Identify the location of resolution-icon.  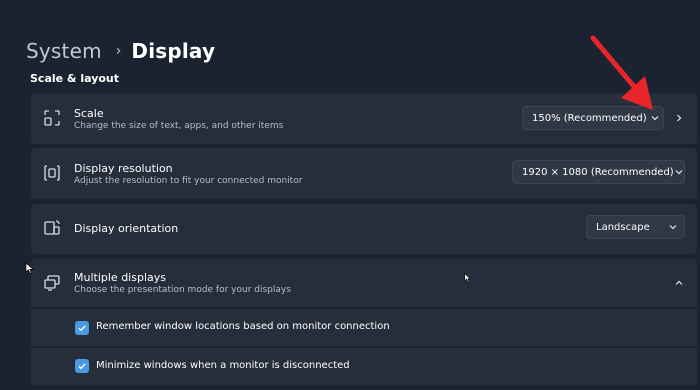
(52, 173).